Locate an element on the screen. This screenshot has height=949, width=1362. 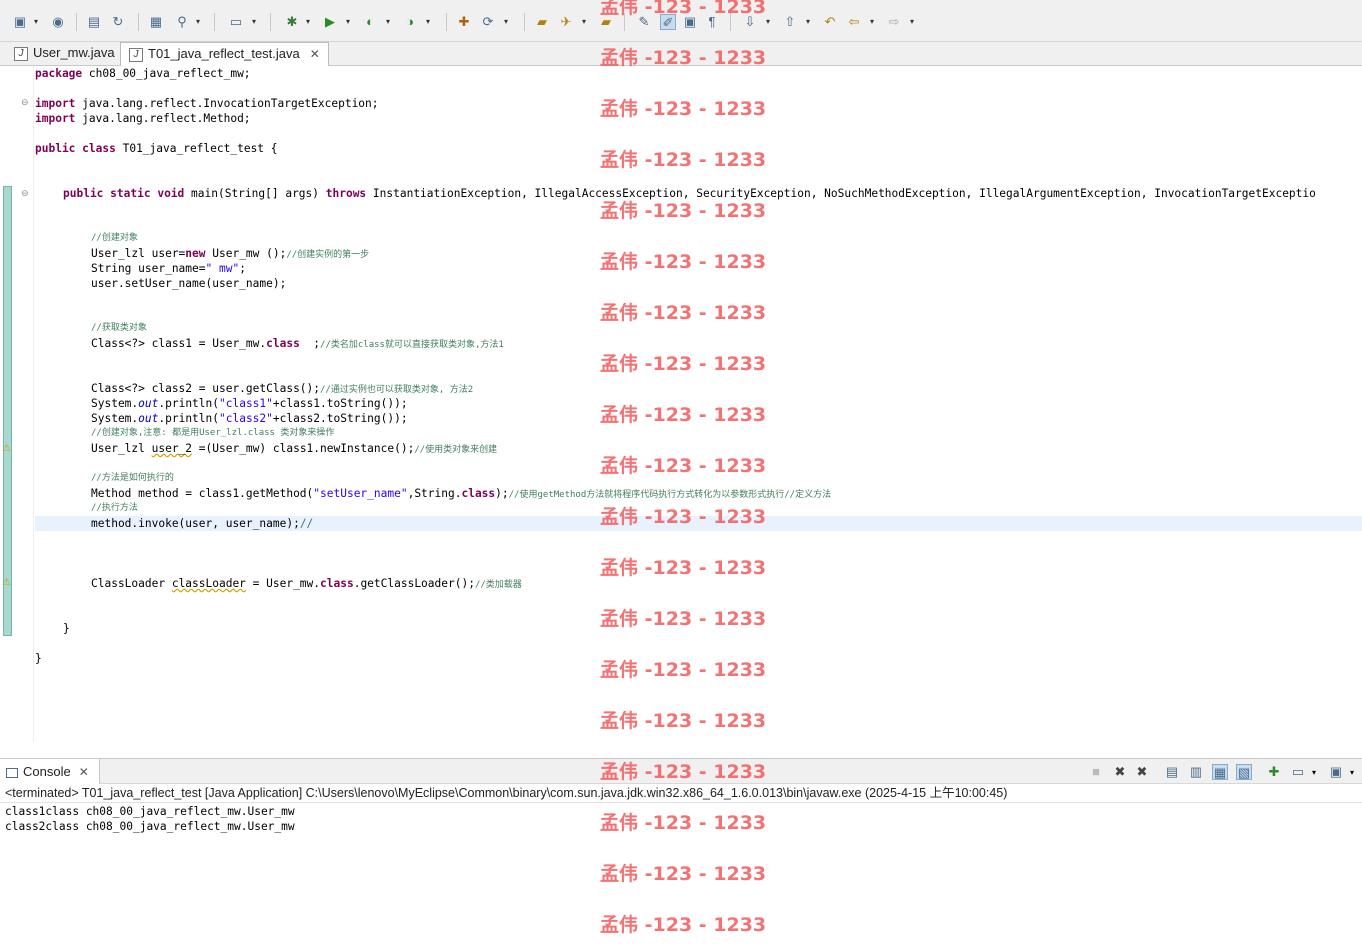
code-line-brace: } is located at coordinates (66, 628).